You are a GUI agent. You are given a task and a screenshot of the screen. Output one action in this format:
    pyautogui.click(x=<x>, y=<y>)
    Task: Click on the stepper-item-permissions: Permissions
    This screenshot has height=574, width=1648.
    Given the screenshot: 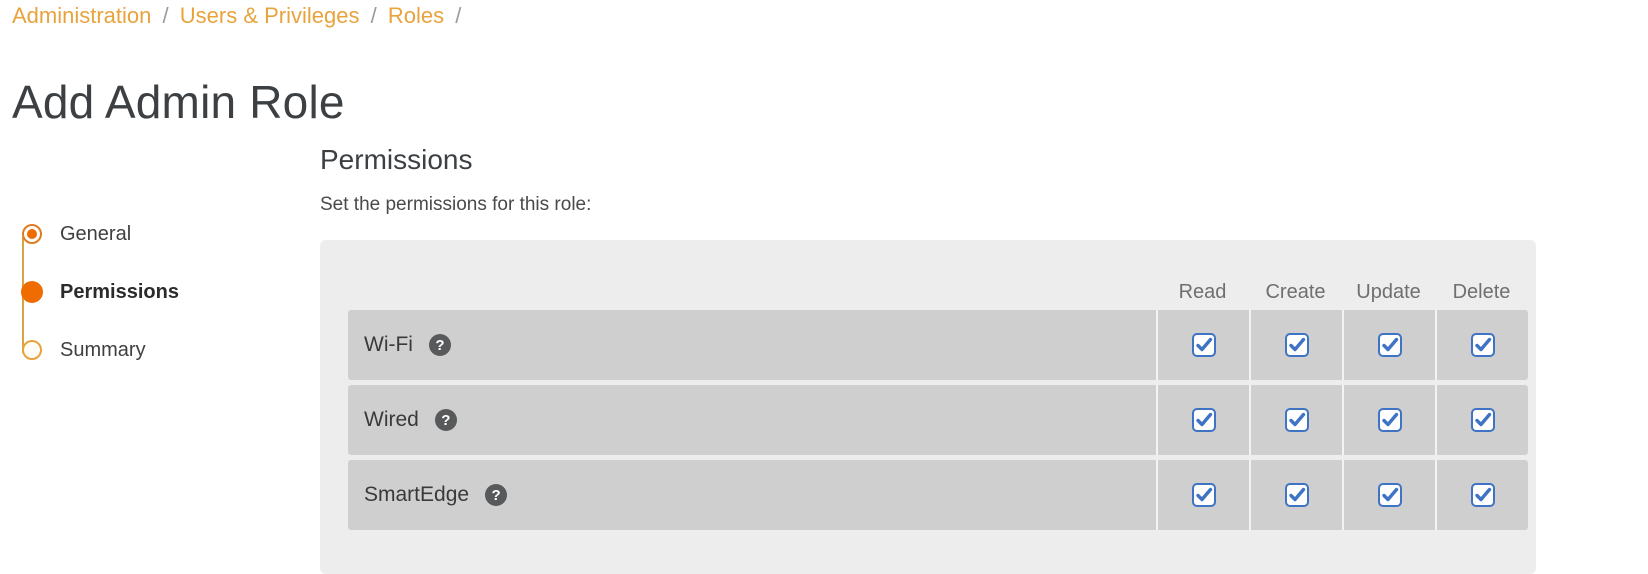 What is the action you would take?
    pyautogui.click(x=154, y=292)
    